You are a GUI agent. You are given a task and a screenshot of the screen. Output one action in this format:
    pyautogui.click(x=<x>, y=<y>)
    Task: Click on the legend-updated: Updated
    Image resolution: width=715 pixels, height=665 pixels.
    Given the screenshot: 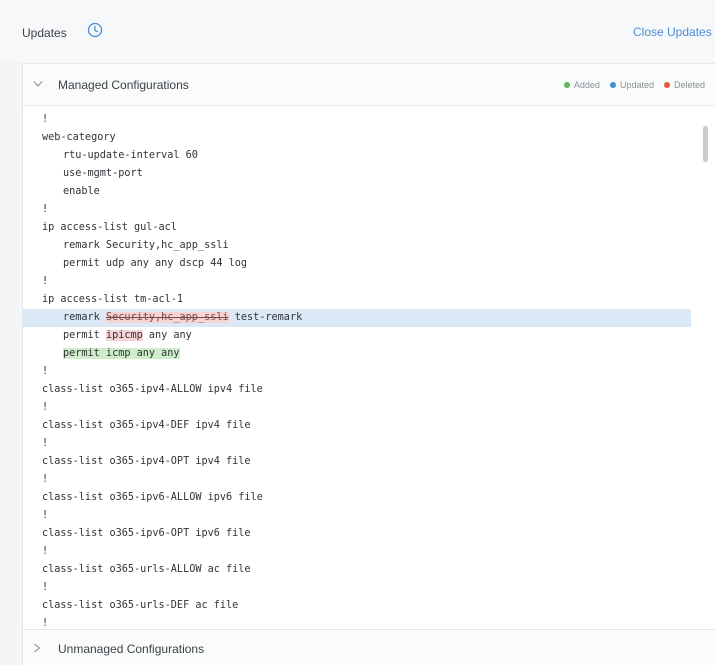 What is the action you would take?
    pyautogui.click(x=631, y=85)
    